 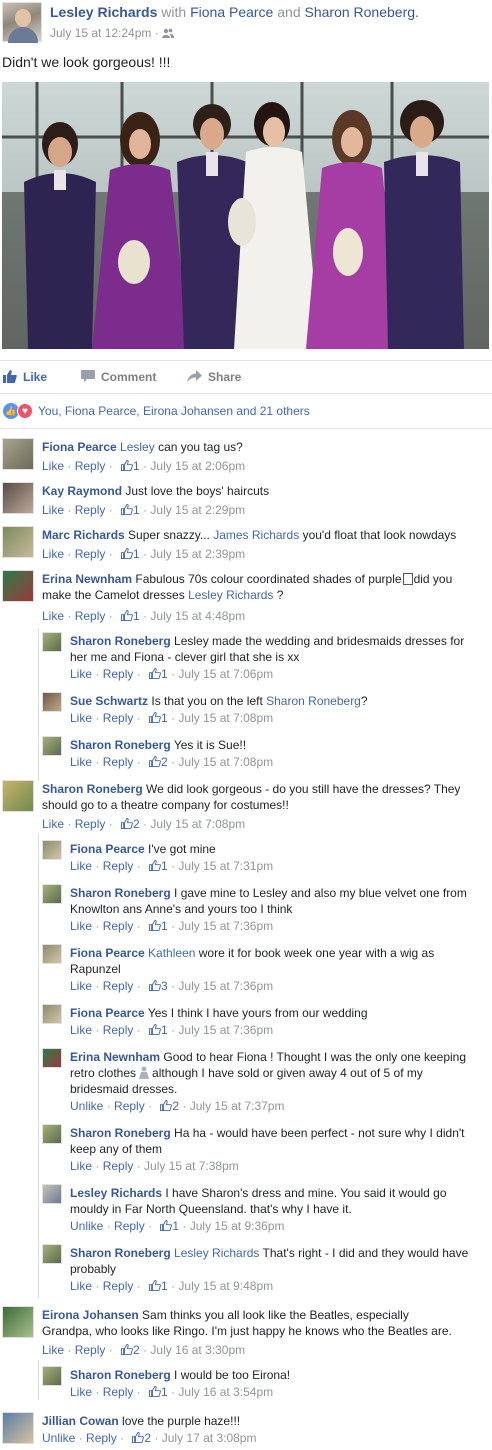 What do you see at coordinates (313, 701) in the screenshot?
I see `tagged-user-link: Sharon Roneberg` at bounding box center [313, 701].